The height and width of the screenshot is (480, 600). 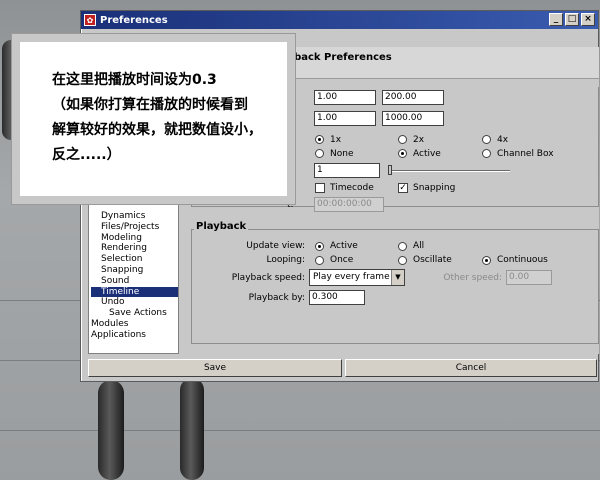 I want to click on radio-loop-once, so click(x=319, y=260).